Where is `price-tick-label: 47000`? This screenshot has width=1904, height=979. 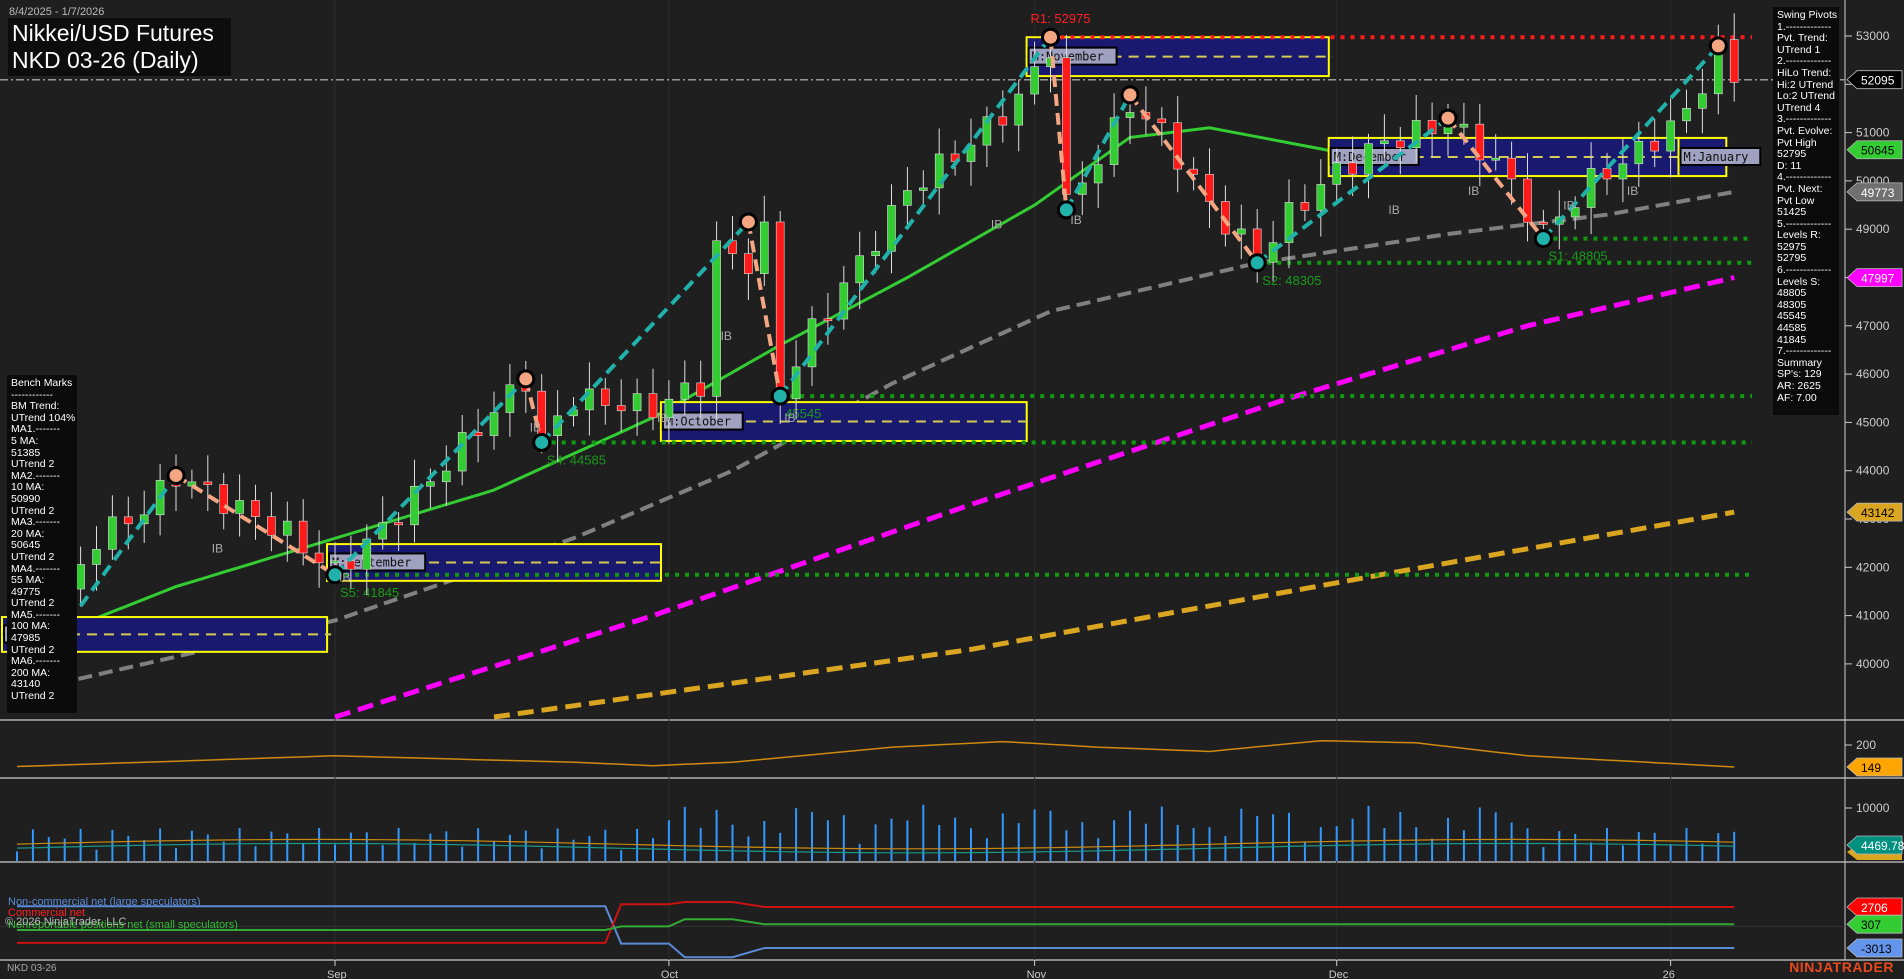 price-tick-label: 47000 is located at coordinates (1873, 326).